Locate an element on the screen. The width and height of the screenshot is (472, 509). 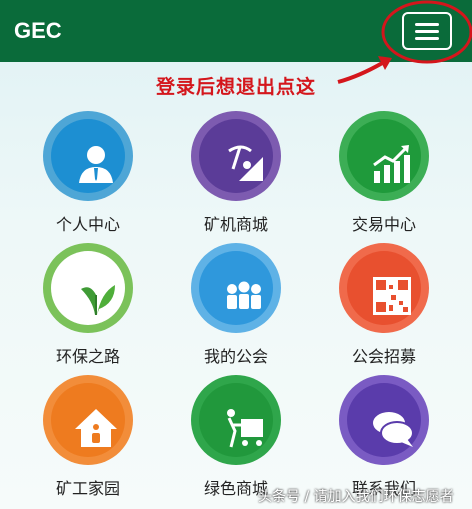
tile-guild-recruit: 公会招募 is located at coordinates (384, 308).